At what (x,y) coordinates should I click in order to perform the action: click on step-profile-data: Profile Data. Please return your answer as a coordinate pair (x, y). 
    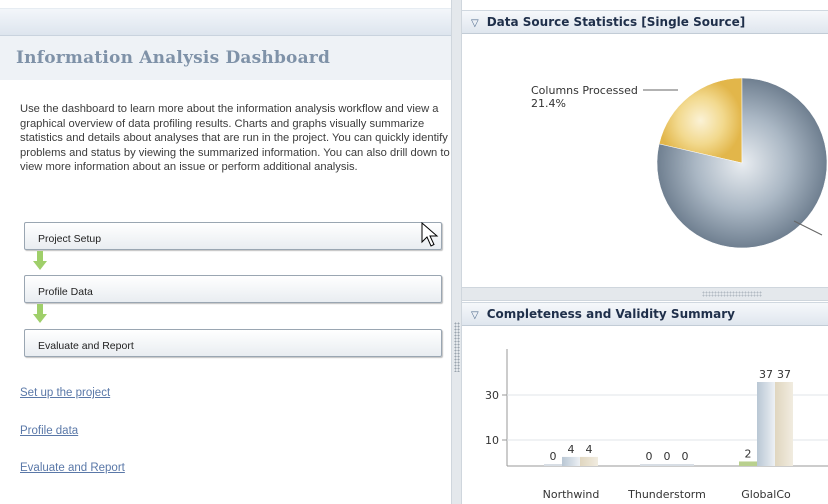
    Looking at the image, I should click on (233, 289).